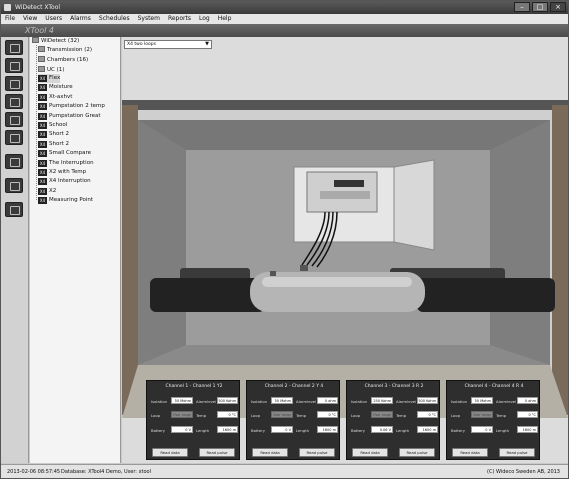  I want to click on chart-icon, so click(14, 47).